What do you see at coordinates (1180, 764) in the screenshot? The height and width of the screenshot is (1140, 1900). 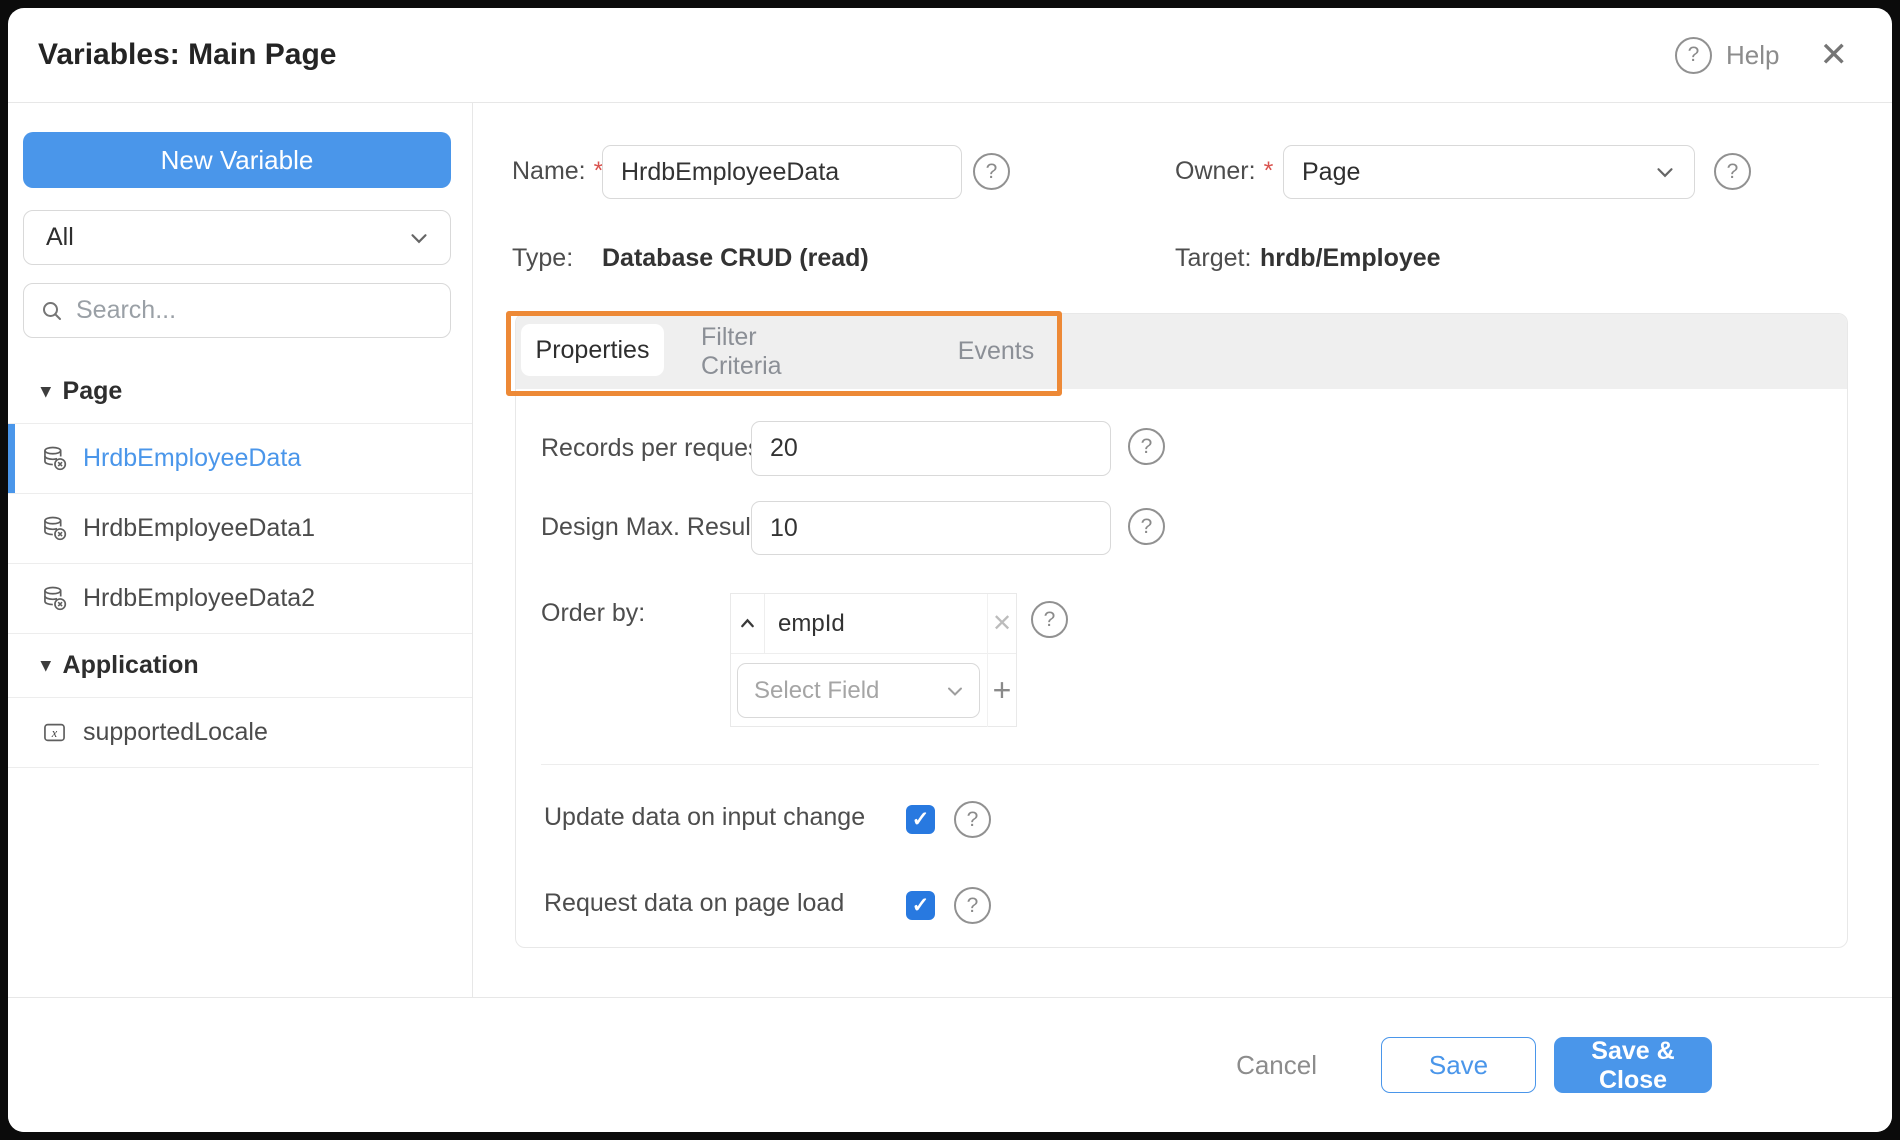 I see `section-divider` at bounding box center [1180, 764].